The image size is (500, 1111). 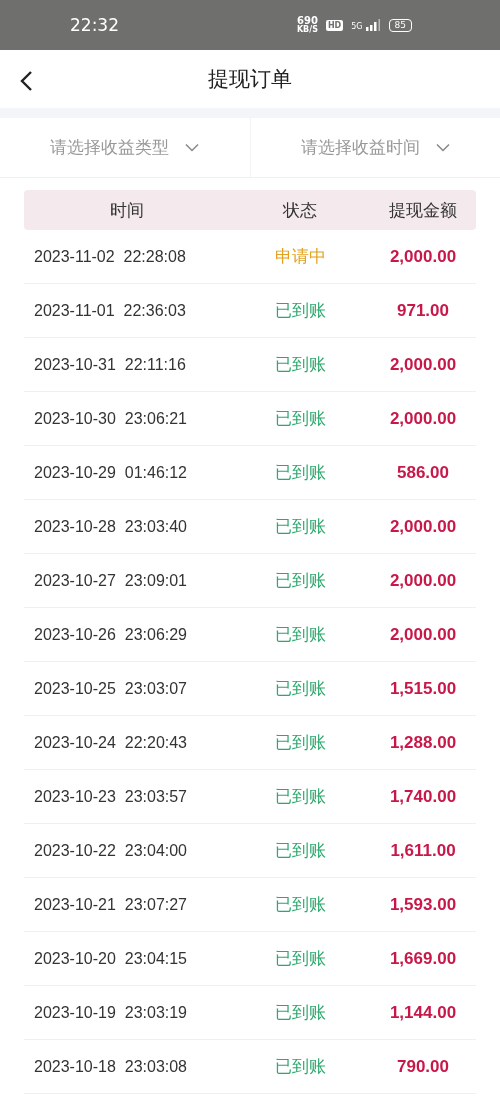 What do you see at coordinates (110, 418) in the screenshot?
I see `time-cell-text: 2023-10-30 23:06:21` at bounding box center [110, 418].